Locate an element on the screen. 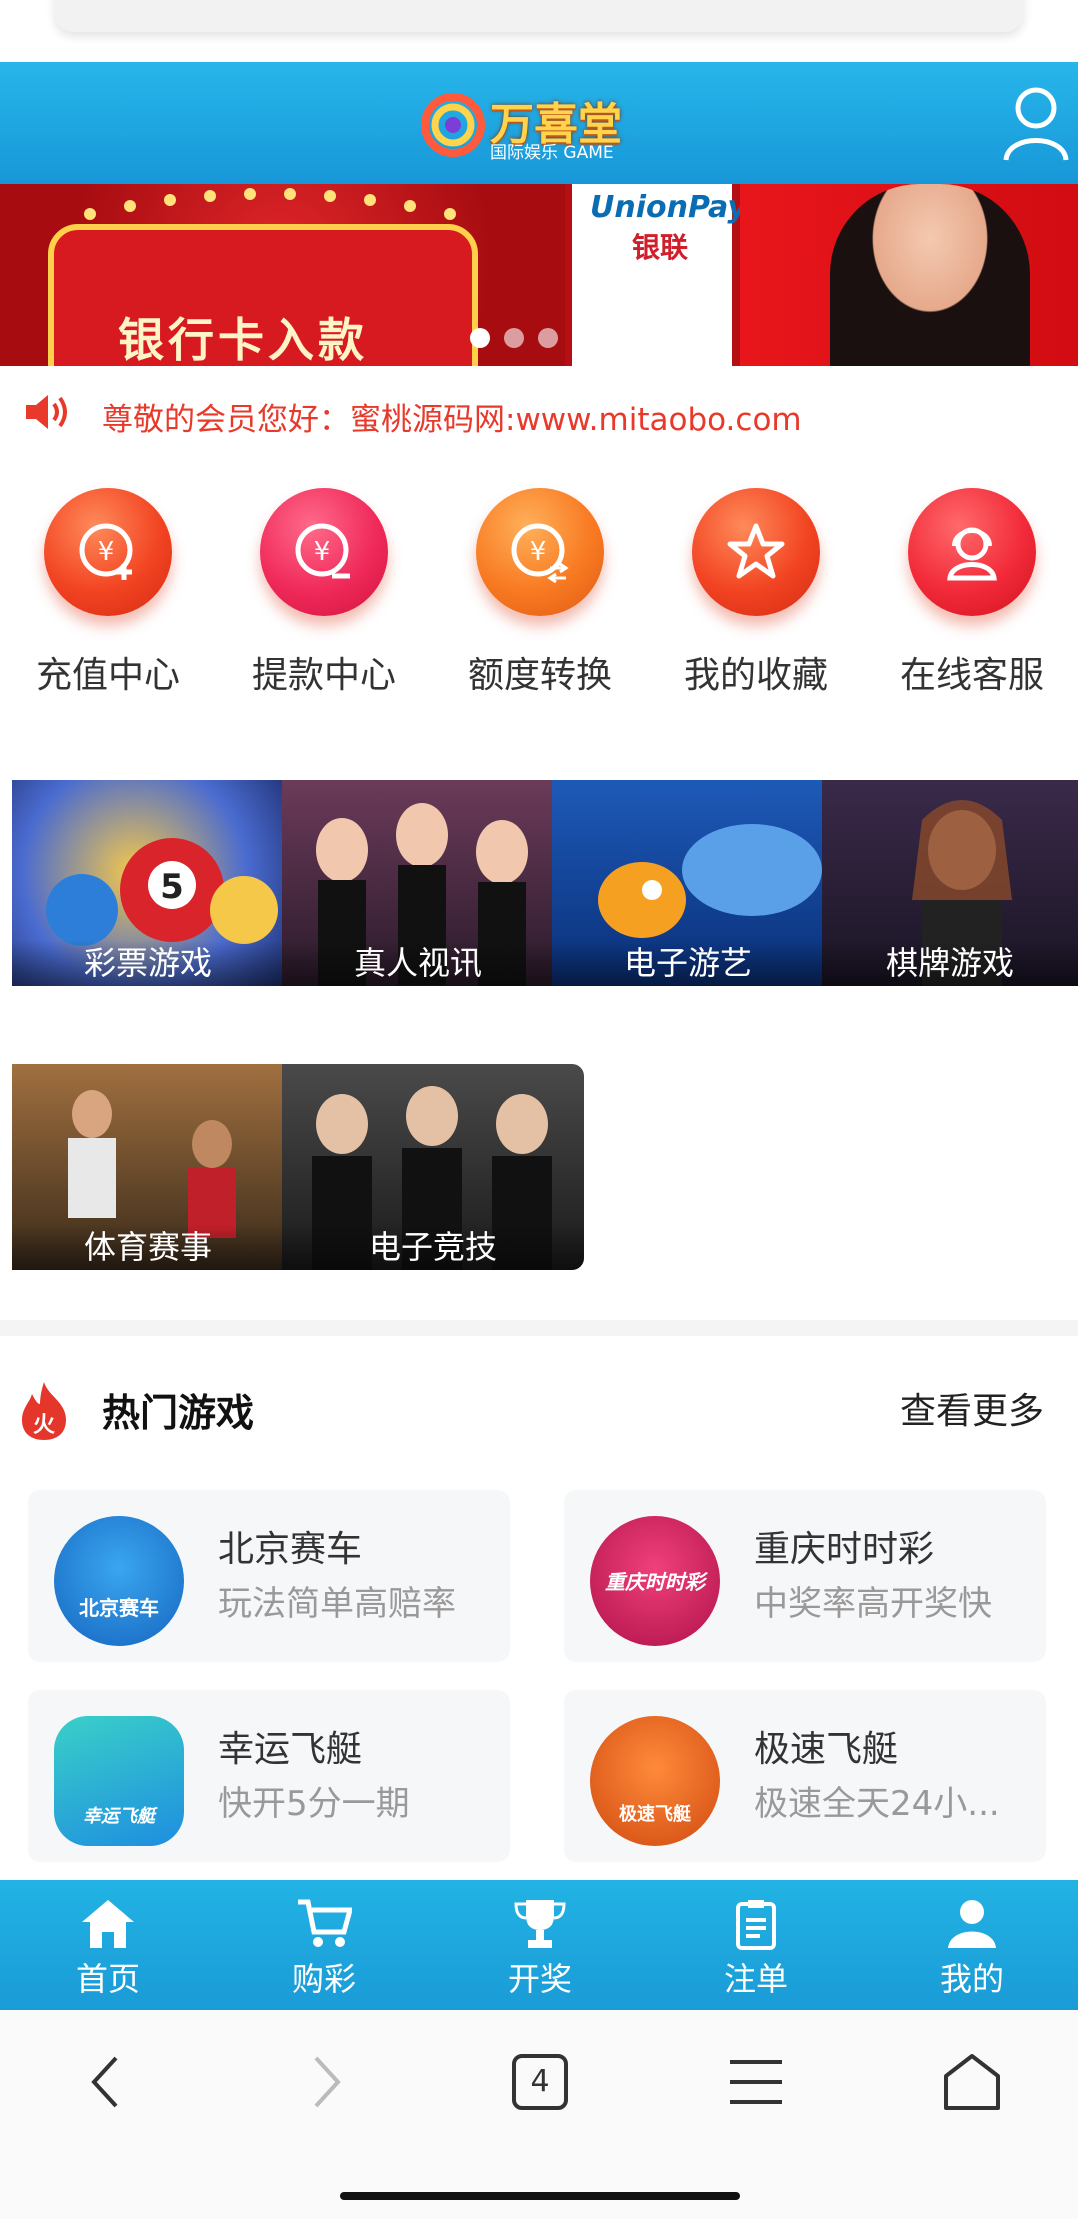  tab-label: 注单 is located at coordinates (755, 1979).